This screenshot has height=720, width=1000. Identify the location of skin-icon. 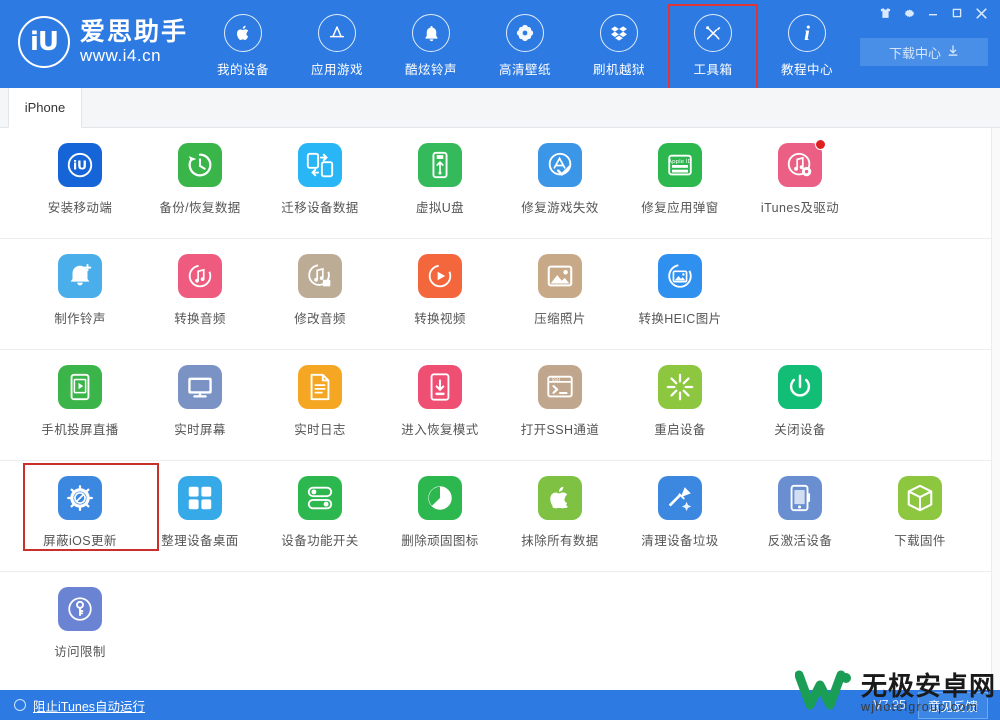
(885, 13).